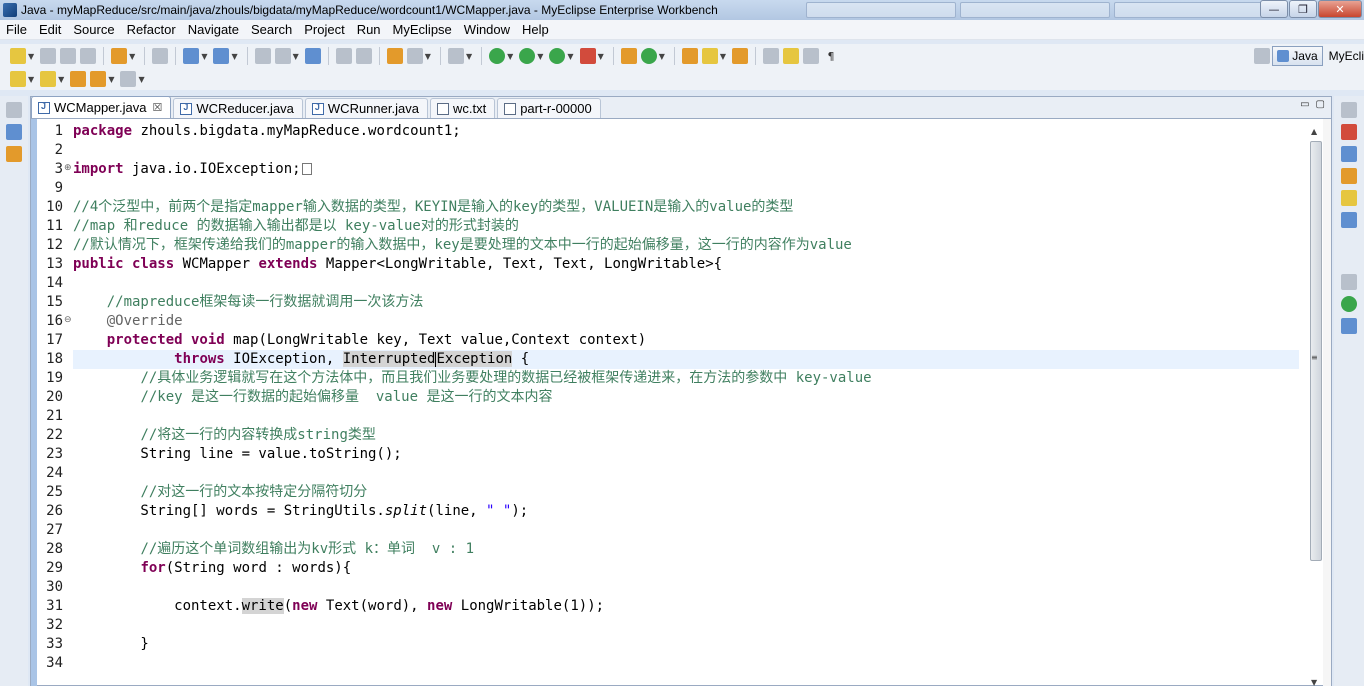 The image size is (1364, 686). Describe the element at coordinates (648, 56) in the screenshot. I see `new-java-class-icon` at that location.